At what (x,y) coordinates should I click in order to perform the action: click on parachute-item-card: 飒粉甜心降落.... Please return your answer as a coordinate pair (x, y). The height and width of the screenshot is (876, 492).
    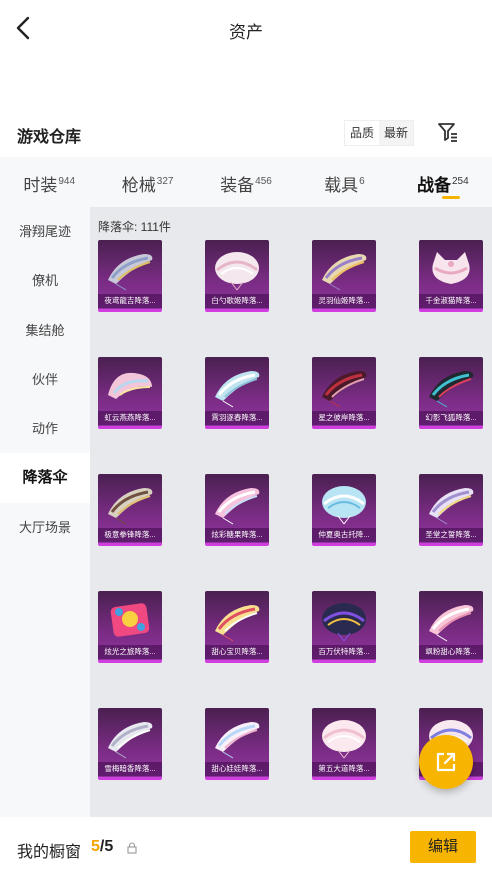
    Looking at the image, I should click on (451, 627).